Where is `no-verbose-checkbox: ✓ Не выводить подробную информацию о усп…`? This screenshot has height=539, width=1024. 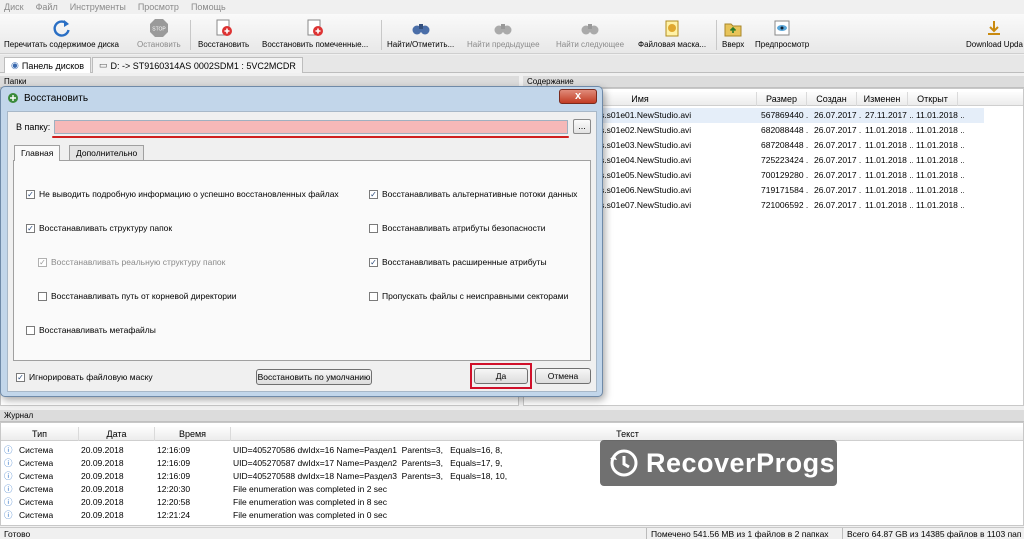
no-verbose-checkbox: ✓ Не выводить подробную информацию о усп… is located at coordinates (182, 194).